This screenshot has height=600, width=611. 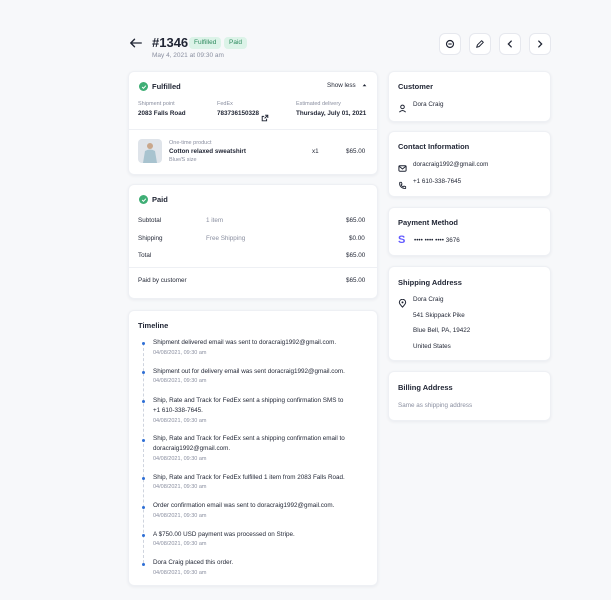 What do you see at coordinates (402, 304) in the screenshot?
I see `location-pin-icon` at bounding box center [402, 304].